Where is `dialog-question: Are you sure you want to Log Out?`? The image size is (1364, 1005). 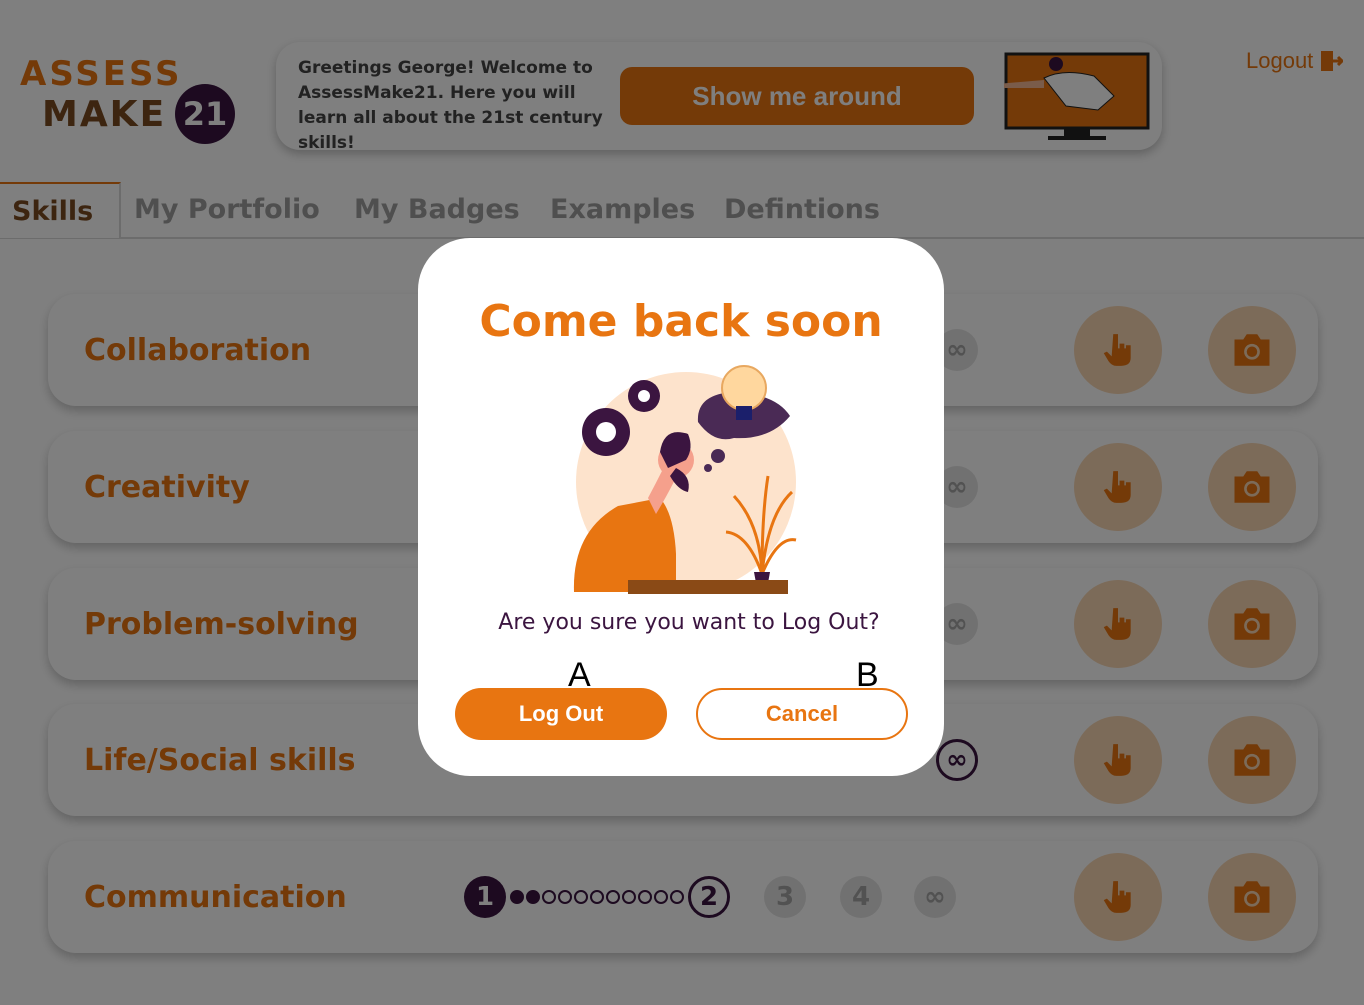 dialog-question: Are you sure you want to Log Out? is located at coordinates (689, 622).